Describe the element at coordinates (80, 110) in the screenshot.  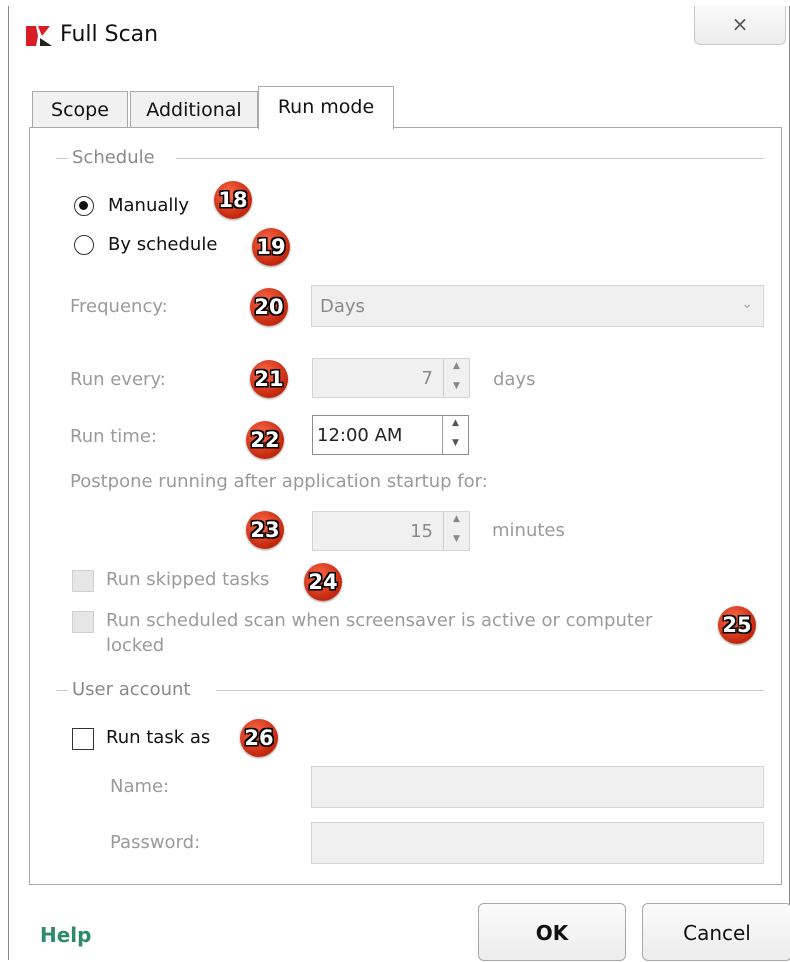
I see `tab-scope: Scope` at that location.